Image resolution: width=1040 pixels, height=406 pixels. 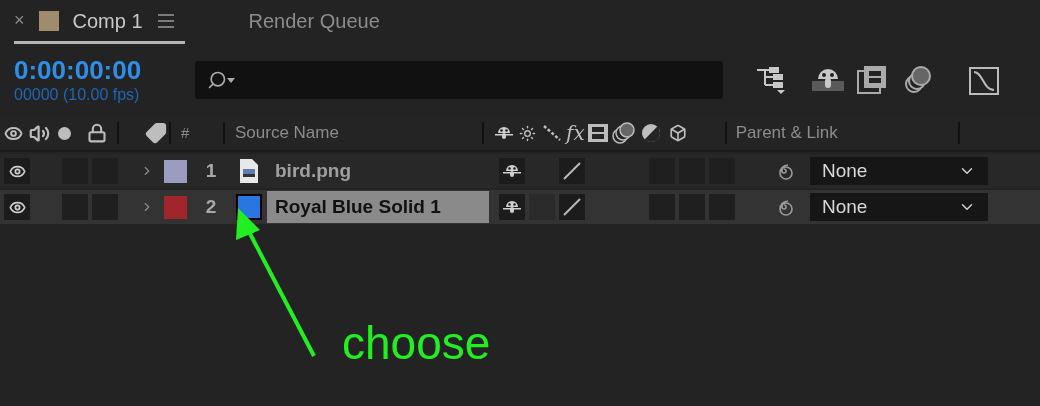 What do you see at coordinates (677, 133) in the screenshot?
I see `cube-icon` at bounding box center [677, 133].